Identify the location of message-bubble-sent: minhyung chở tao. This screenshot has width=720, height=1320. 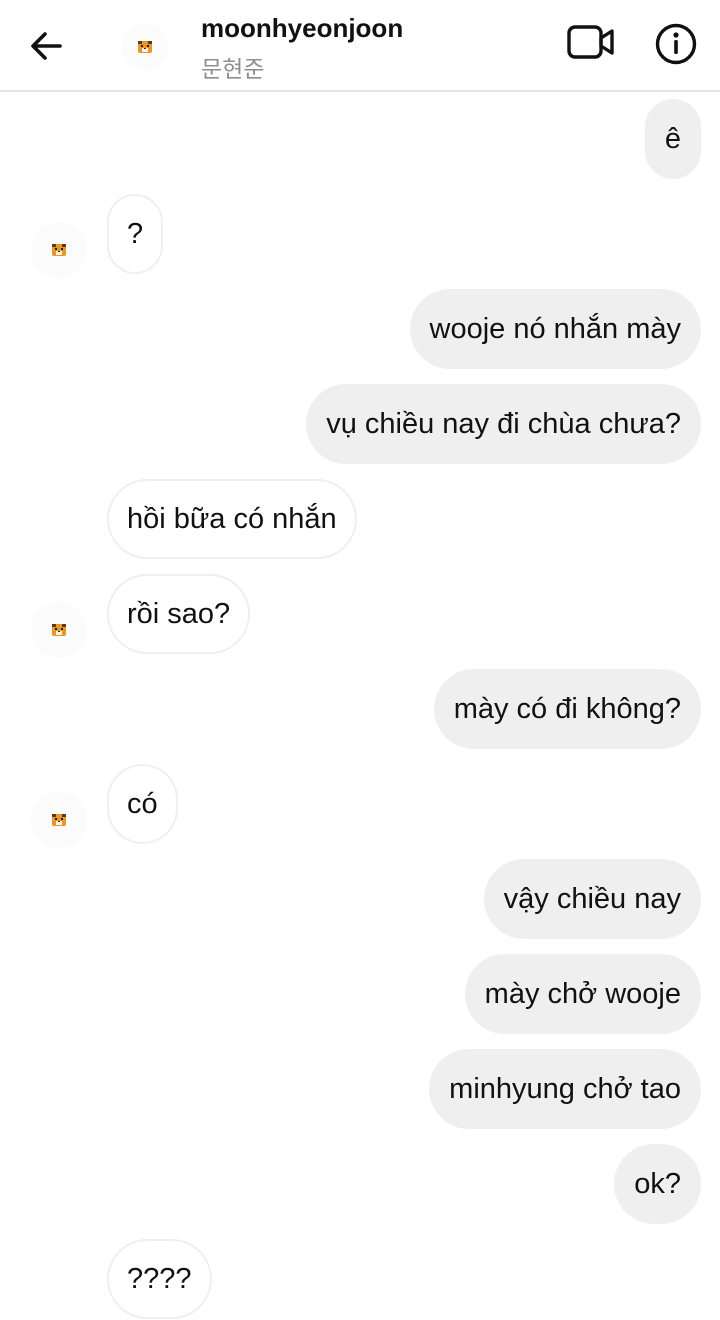
(565, 1089).